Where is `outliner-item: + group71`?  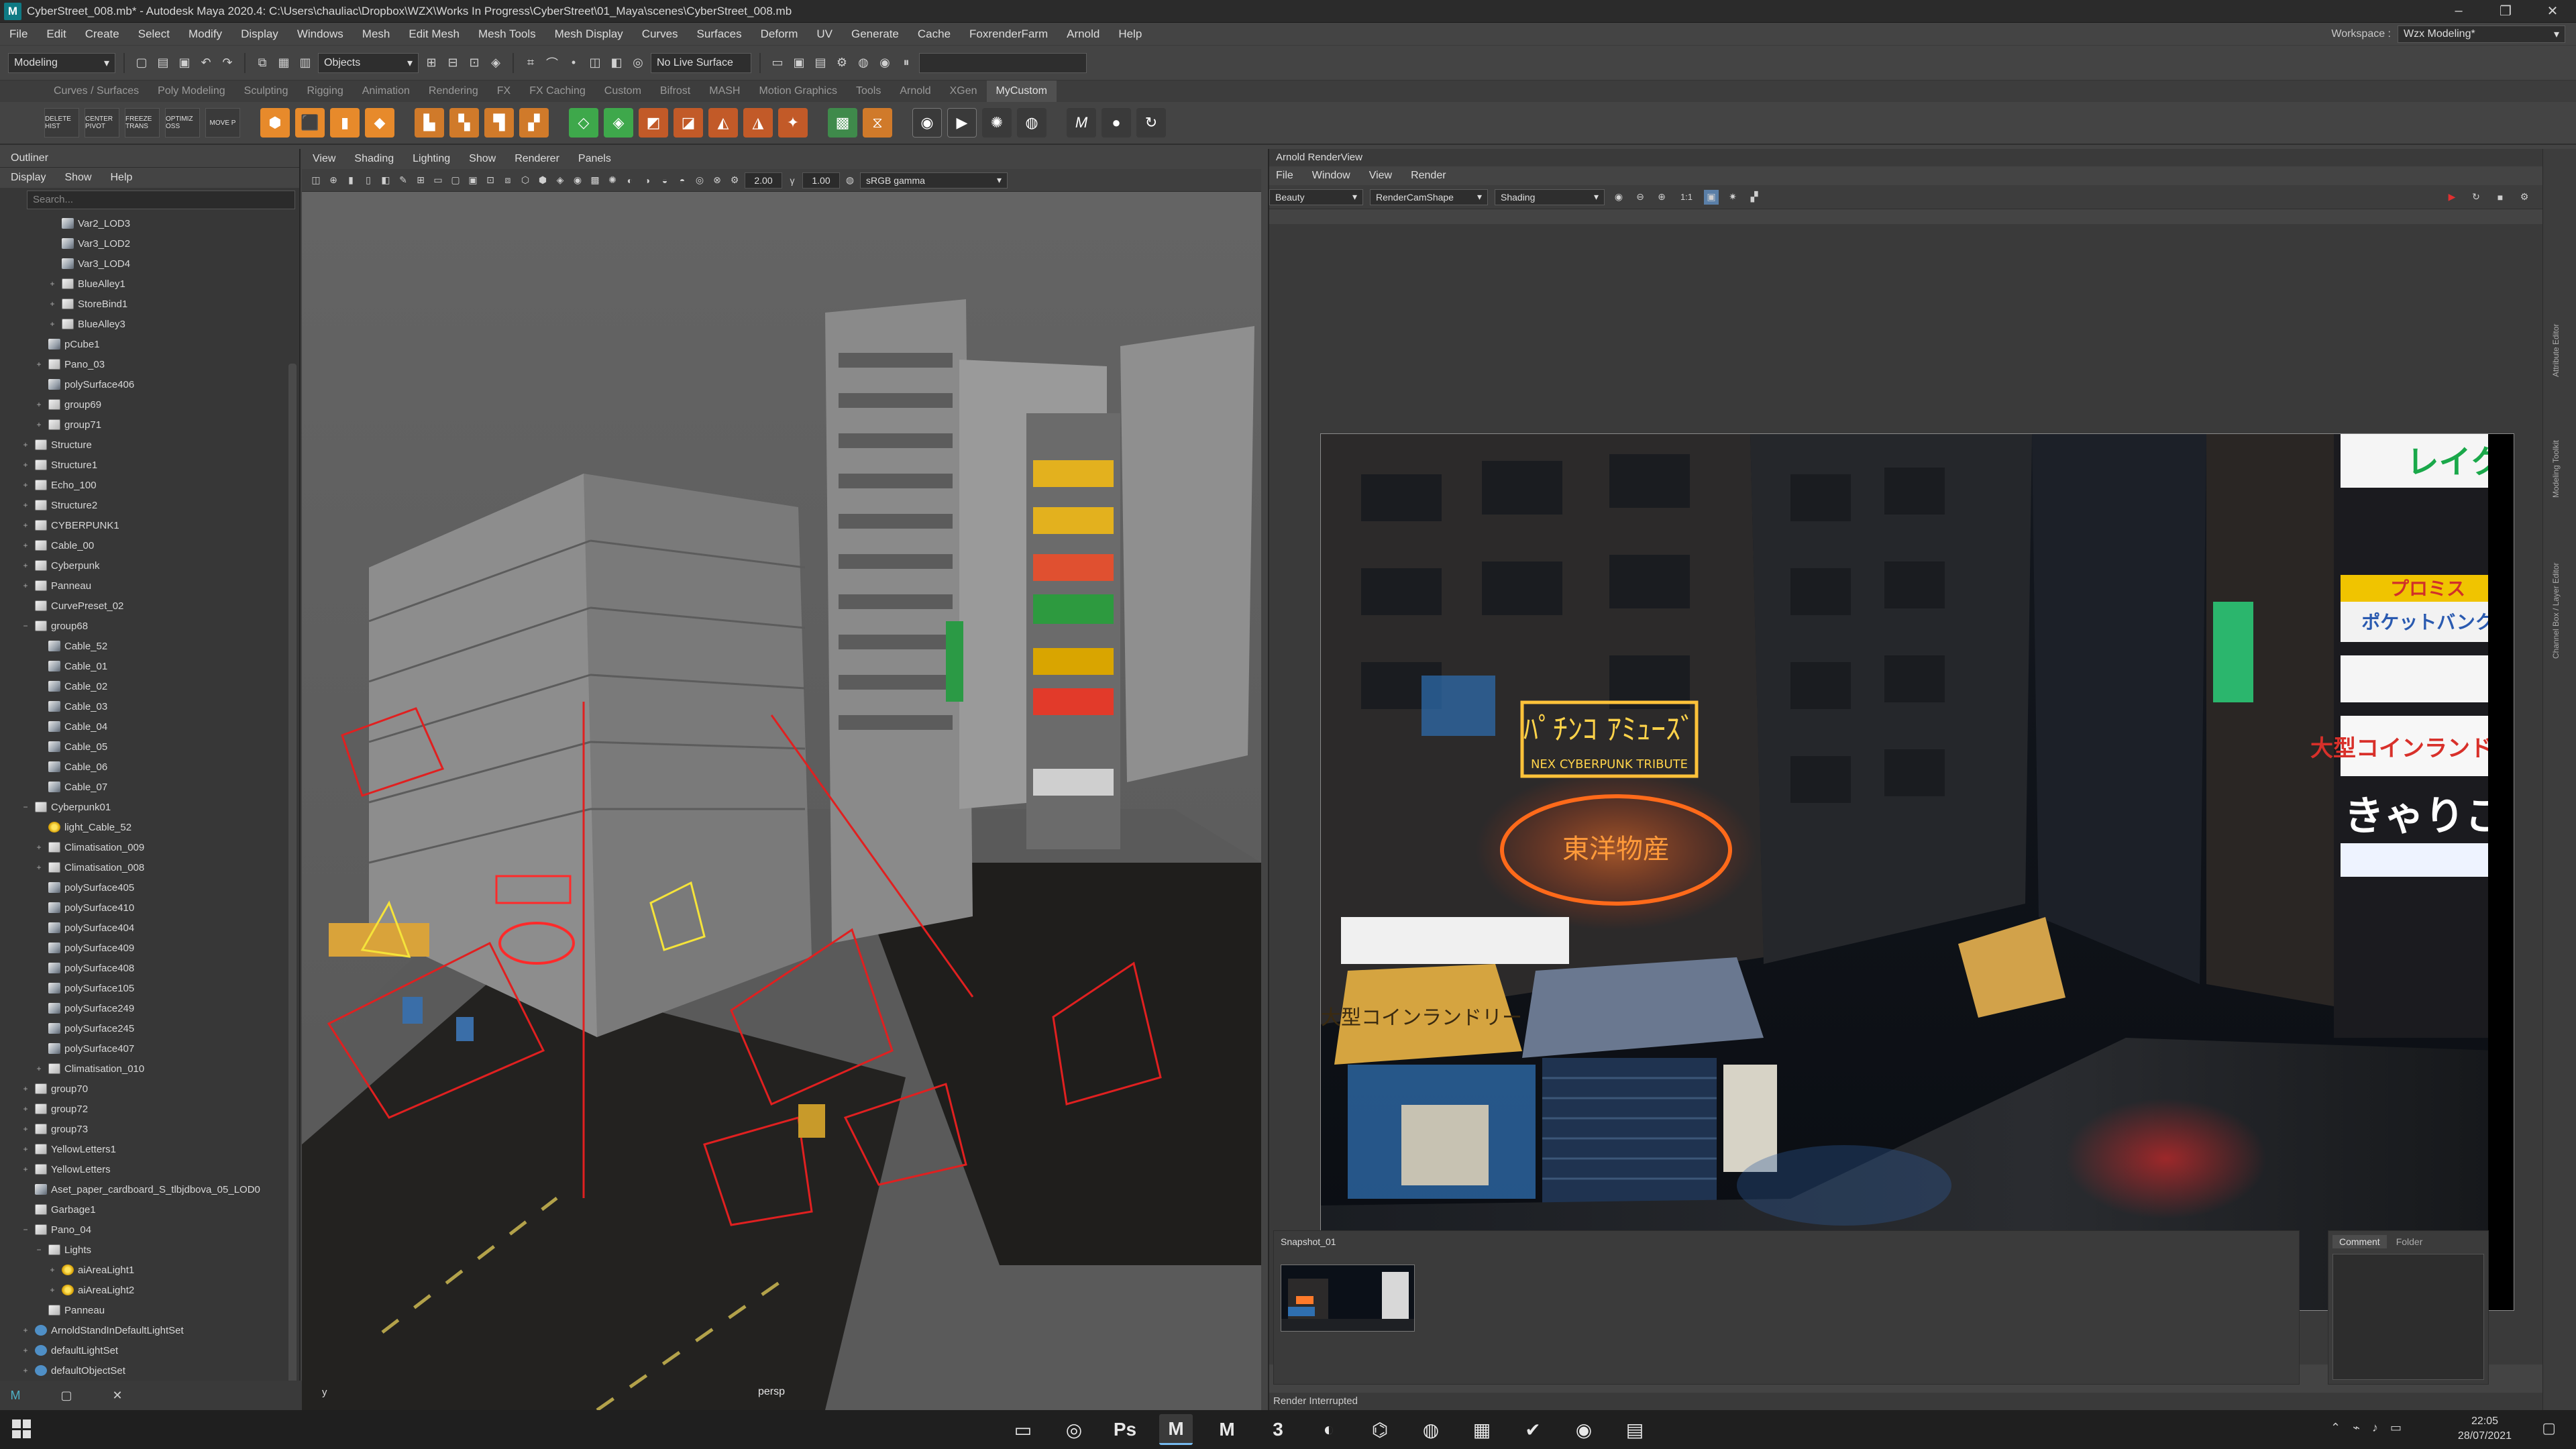
outliner-item: + group71 is located at coordinates (144, 425).